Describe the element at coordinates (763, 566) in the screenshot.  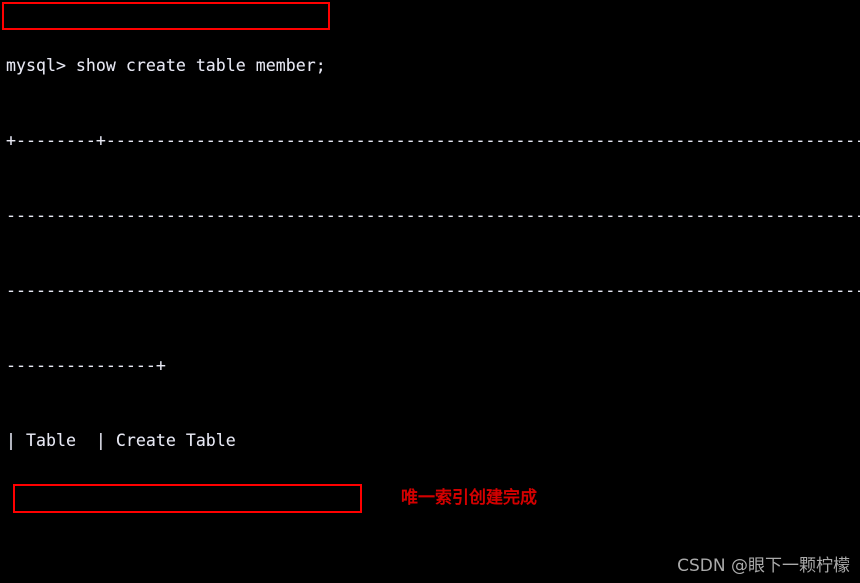
I see `watermark-csdn: CSDN @眼下一颗柠檬` at that location.